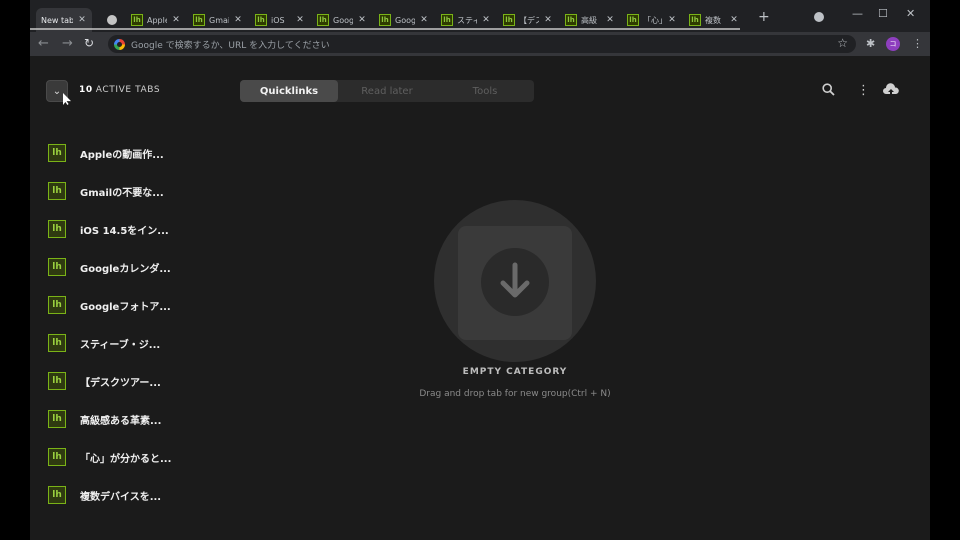  Describe the element at coordinates (43, 43) in the screenshot. I see `back-arrow-icon: ←` at that location.